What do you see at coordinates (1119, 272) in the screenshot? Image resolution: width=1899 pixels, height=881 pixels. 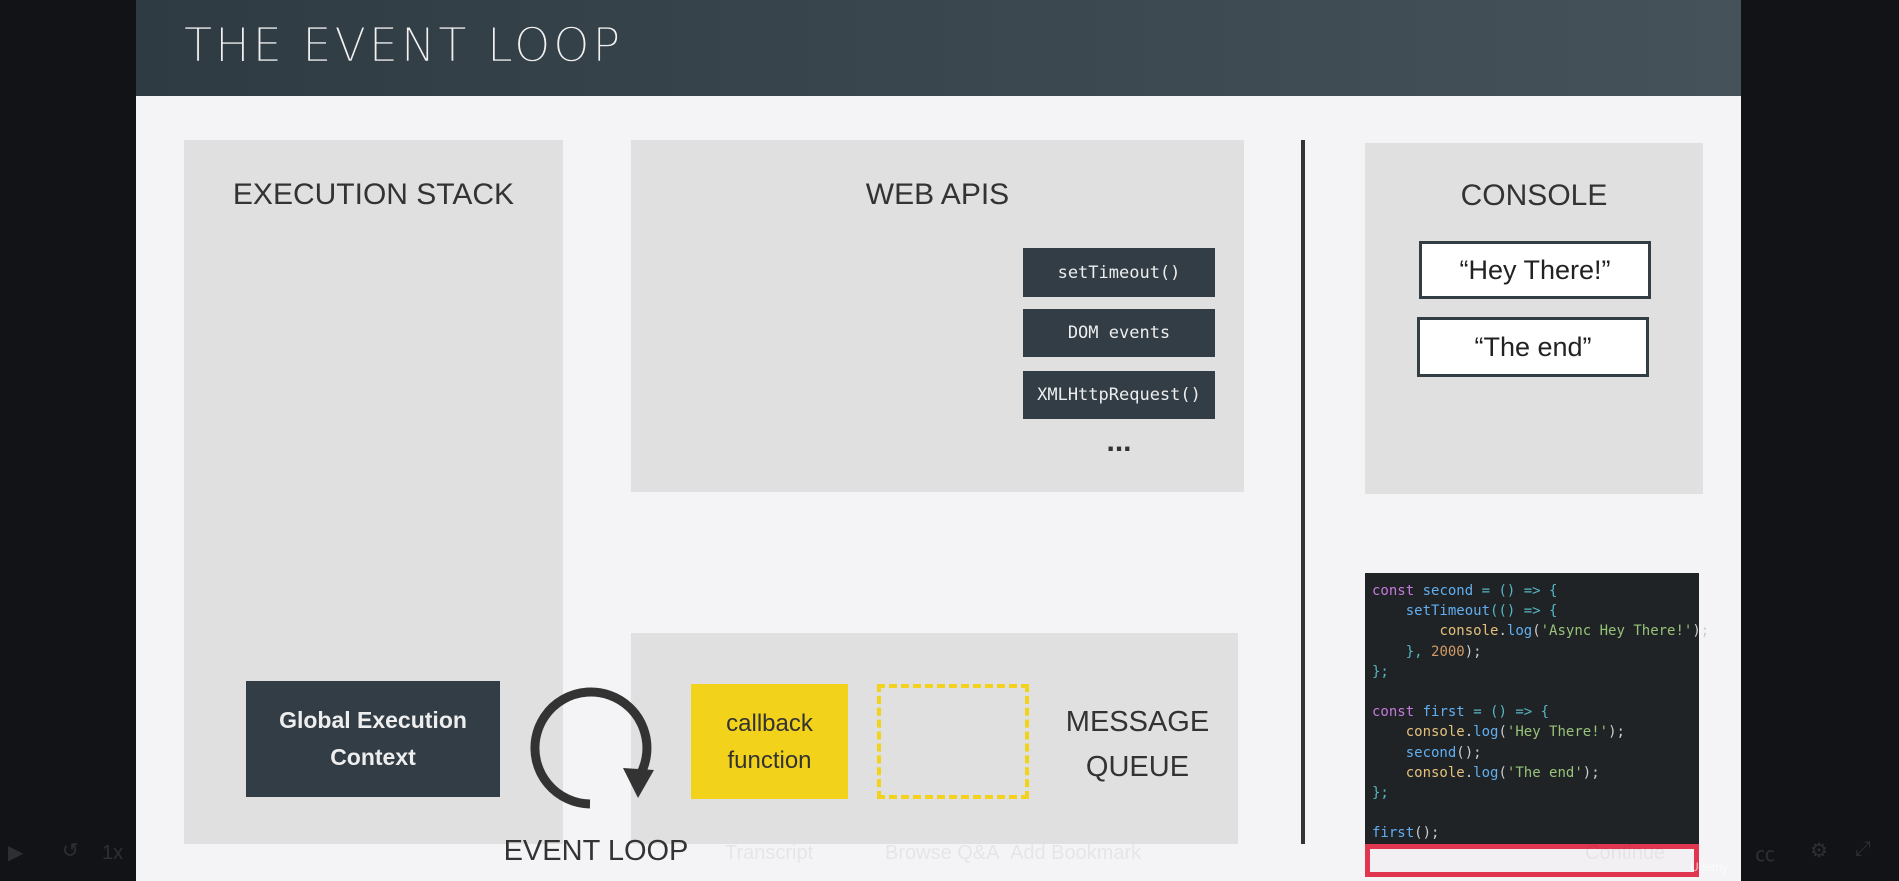 I see `web-api-settimeout: setTimeout()` at bounding box center [1119, 272].